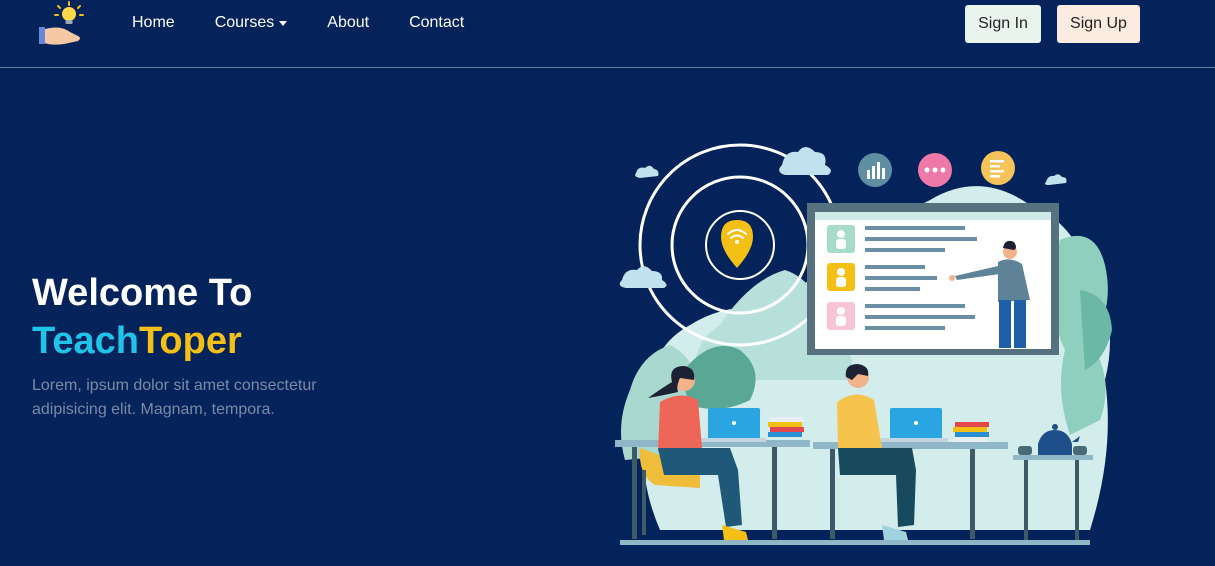 The width and height of the screenshot is (1215, 566). What do you see at coordinates (283, 23) in the screenshot?
I see `caret-down-icon` at bounding box center [283, 23].